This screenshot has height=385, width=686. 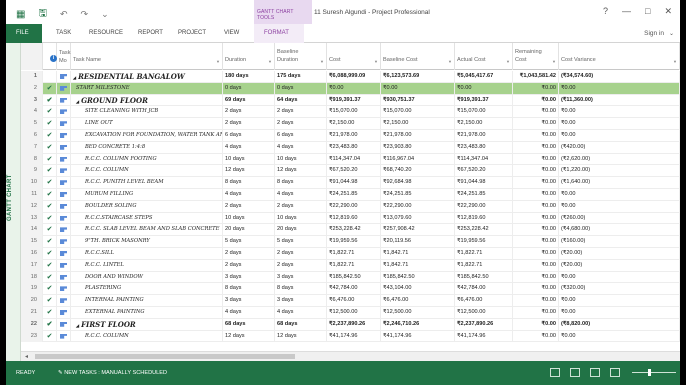 I want to click on collapse-icon: ◢, so click(x=77, y=325).